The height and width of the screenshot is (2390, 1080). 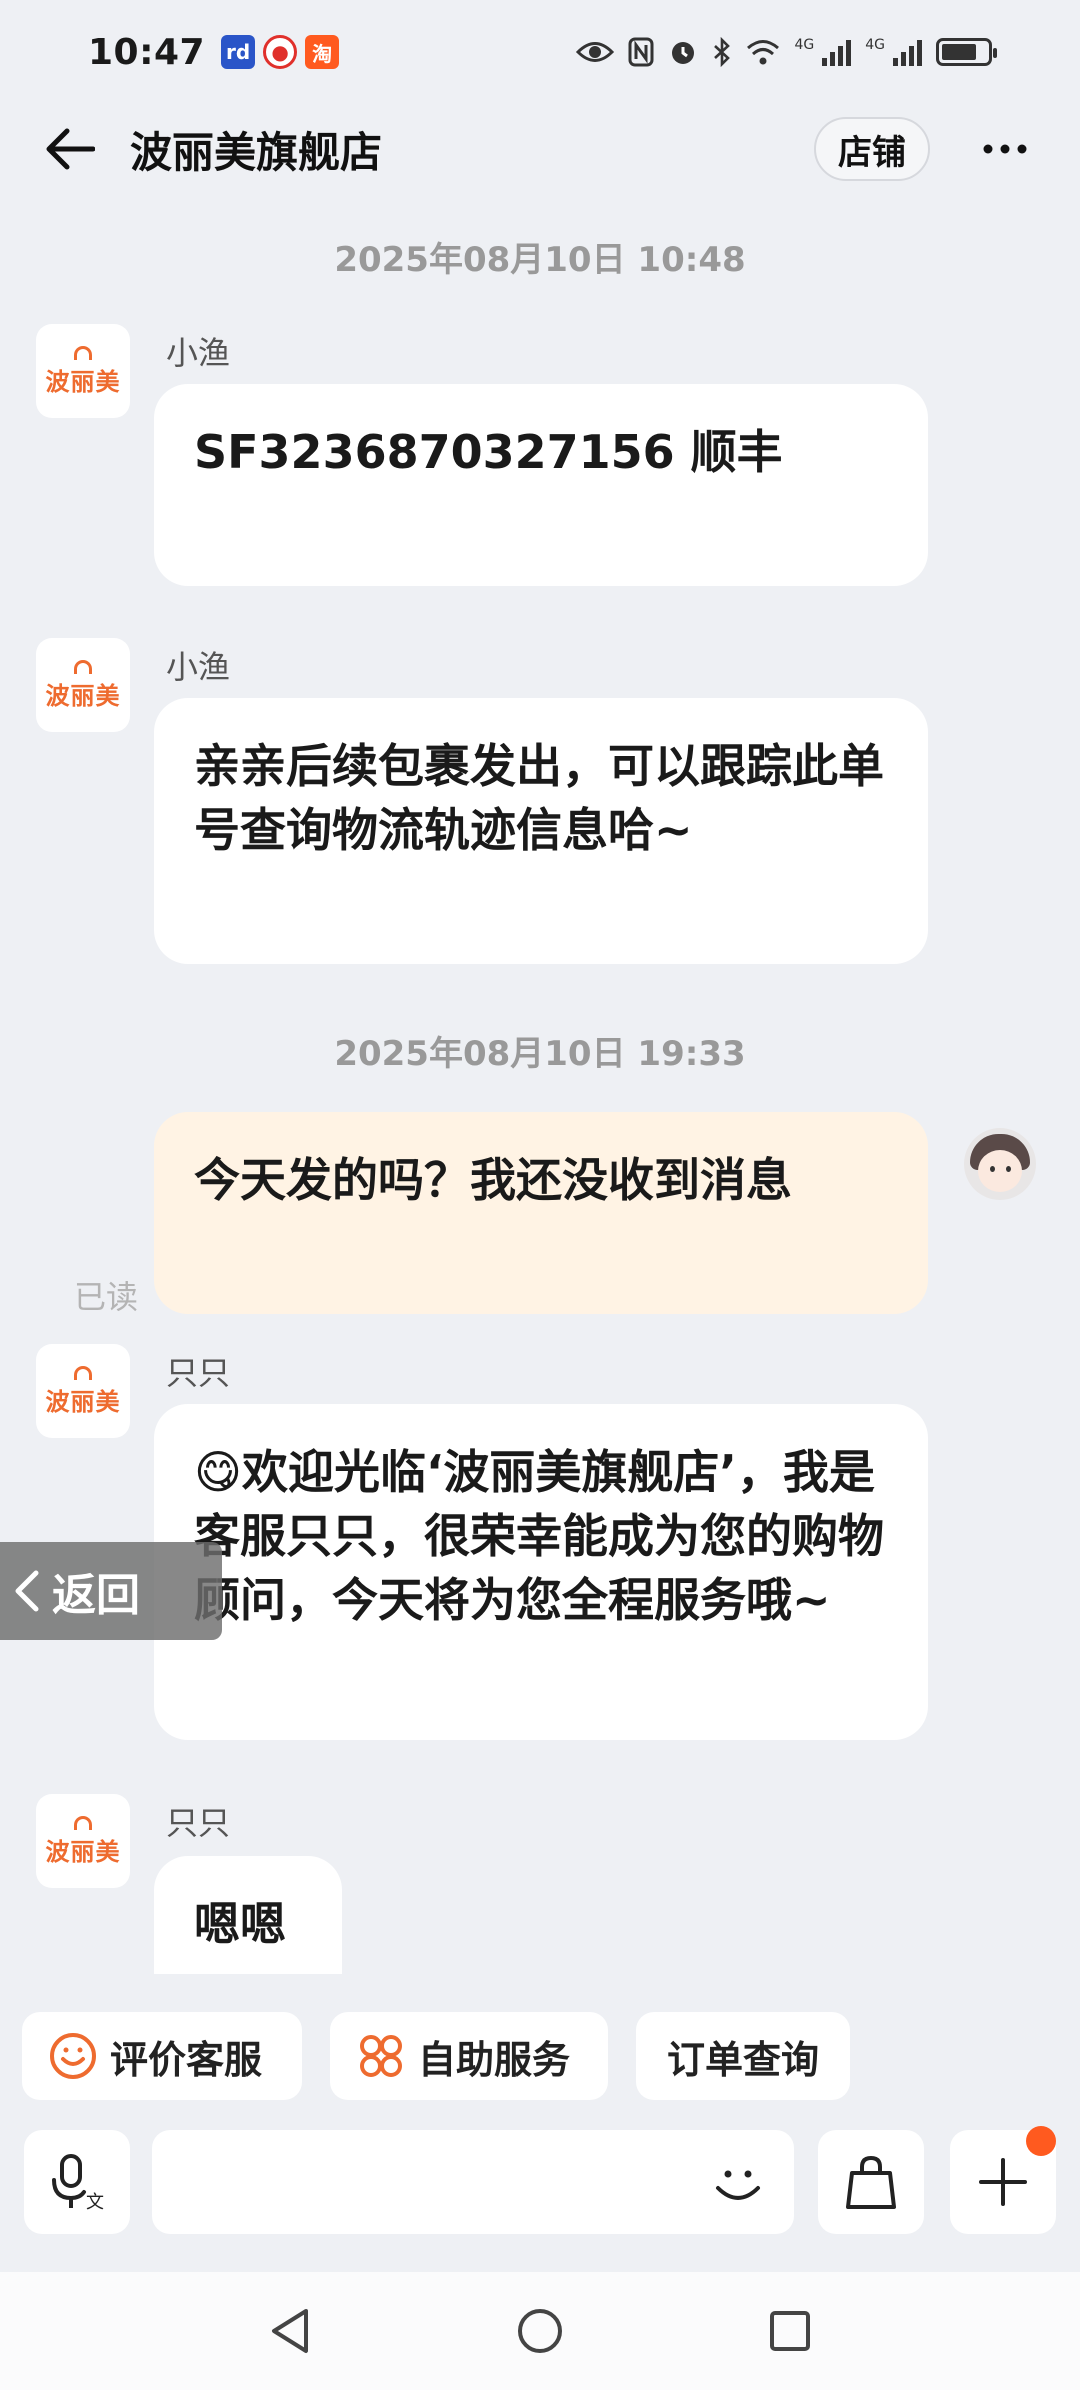 What do you see at coordinates (96, 1595) in the screenshot?
I see `floating-back-label: 返回` at bounding box center [96, 1595].